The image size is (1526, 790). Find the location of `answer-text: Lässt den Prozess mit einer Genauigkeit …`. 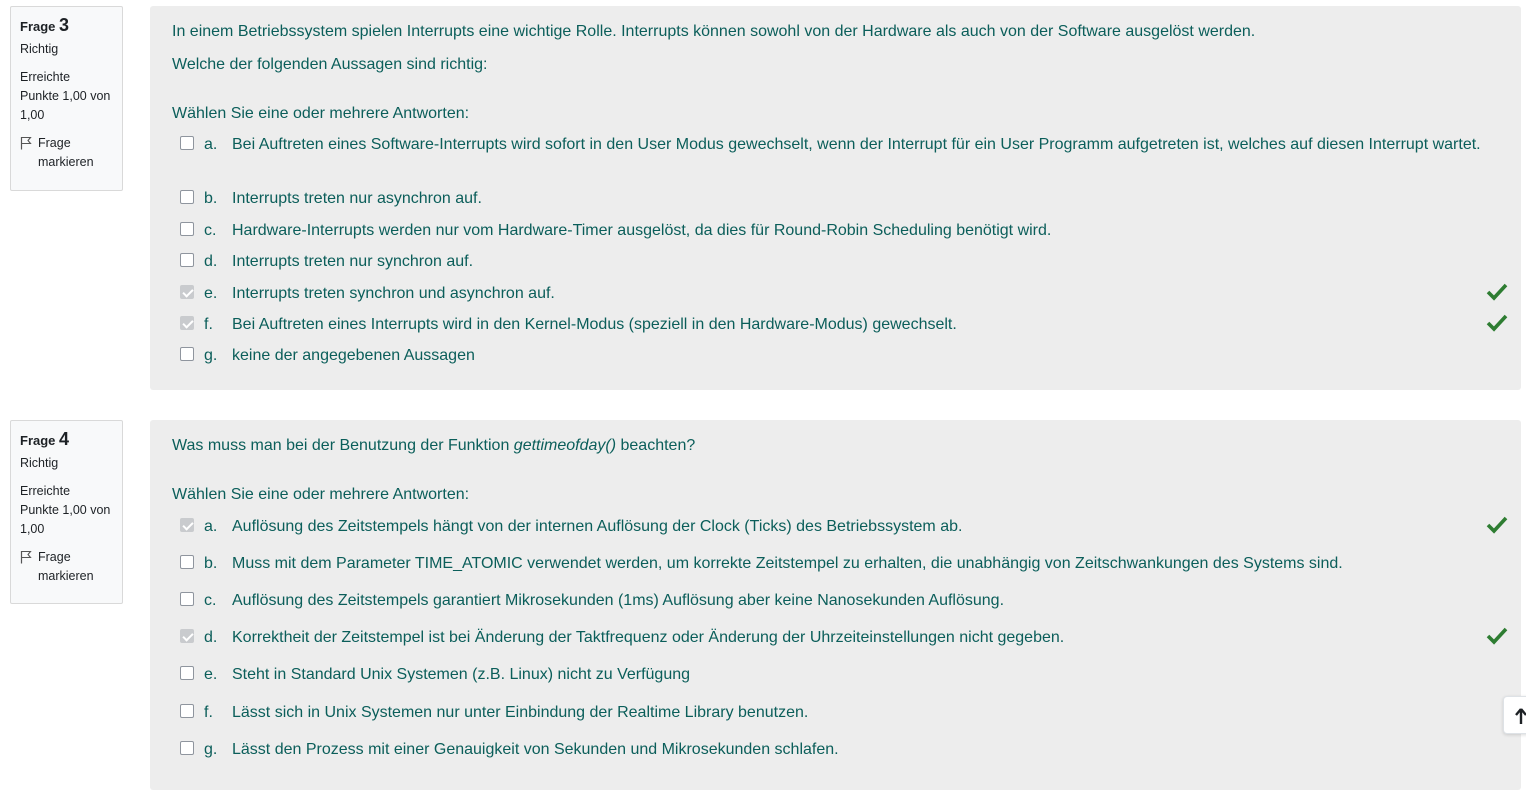

answer-text: Lässt den Prozess mit einer Genauigkeit … is located at coordinates (535, 749).